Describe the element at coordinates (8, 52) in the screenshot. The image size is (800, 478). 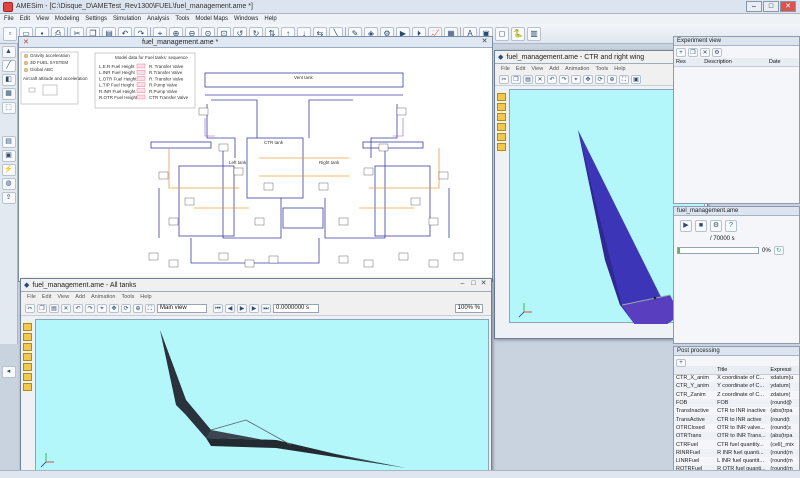
I see `pointer-icon: ▲` at that location.